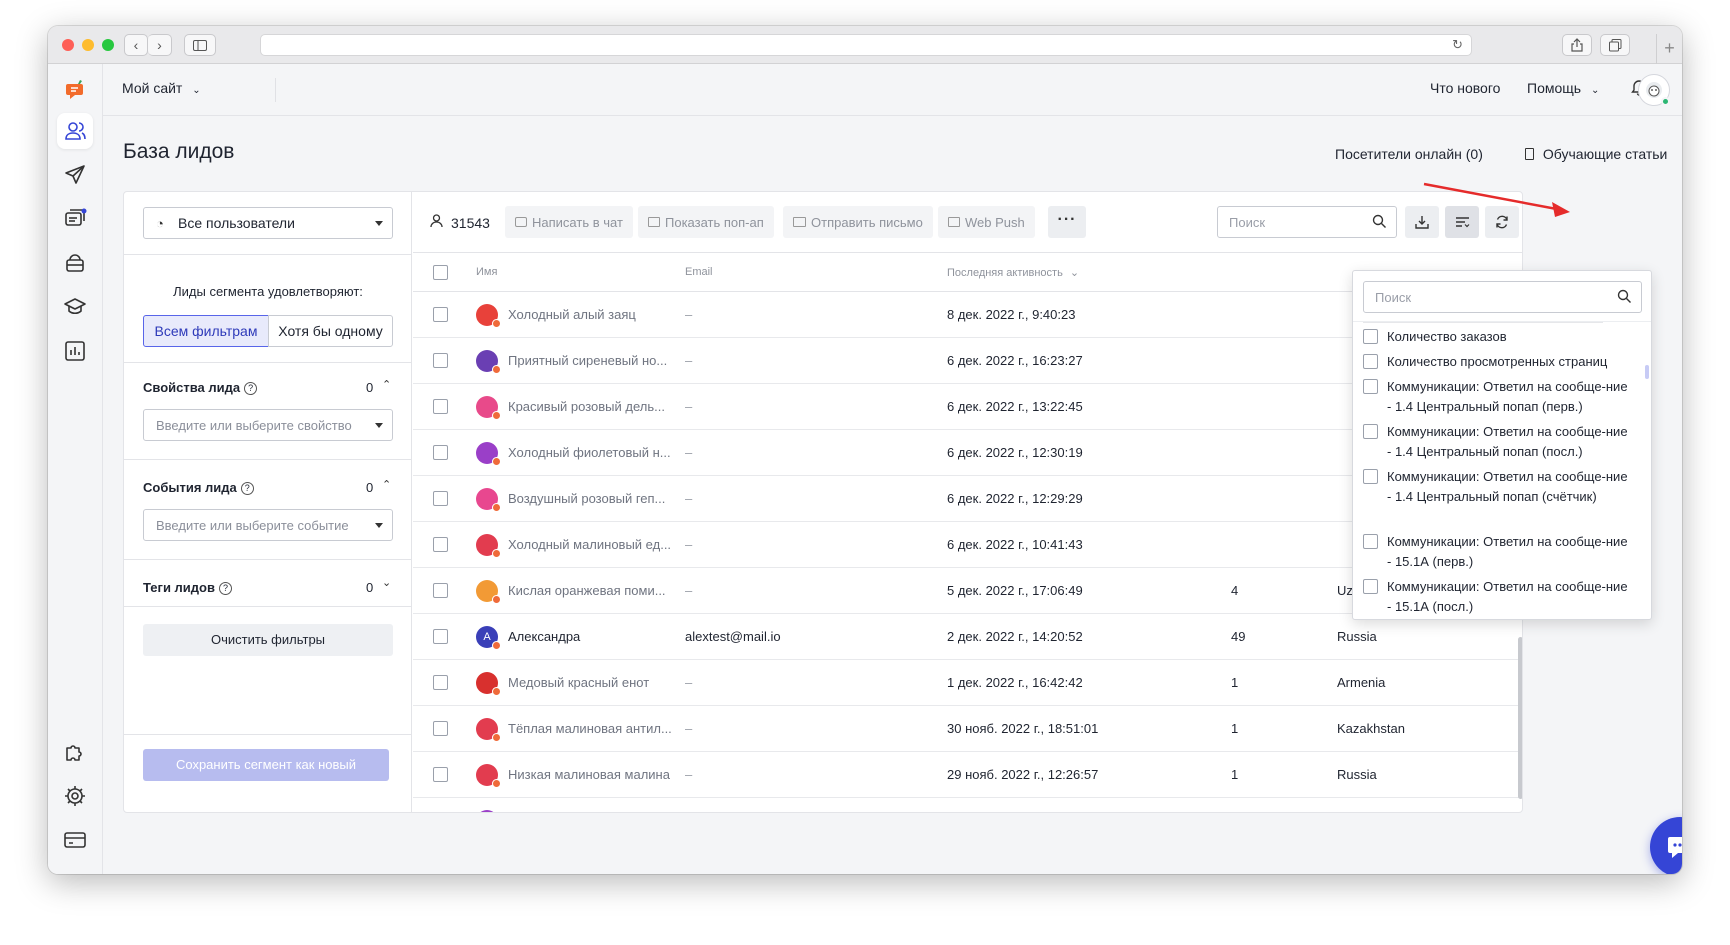 Image resolution: width=1730 pixels, height=945 pixels. What do you see at coordinates (206, 331) in the screenshot?
I see `match-all-toggle: Всем фильтрам` at bounding box center [206, 331].